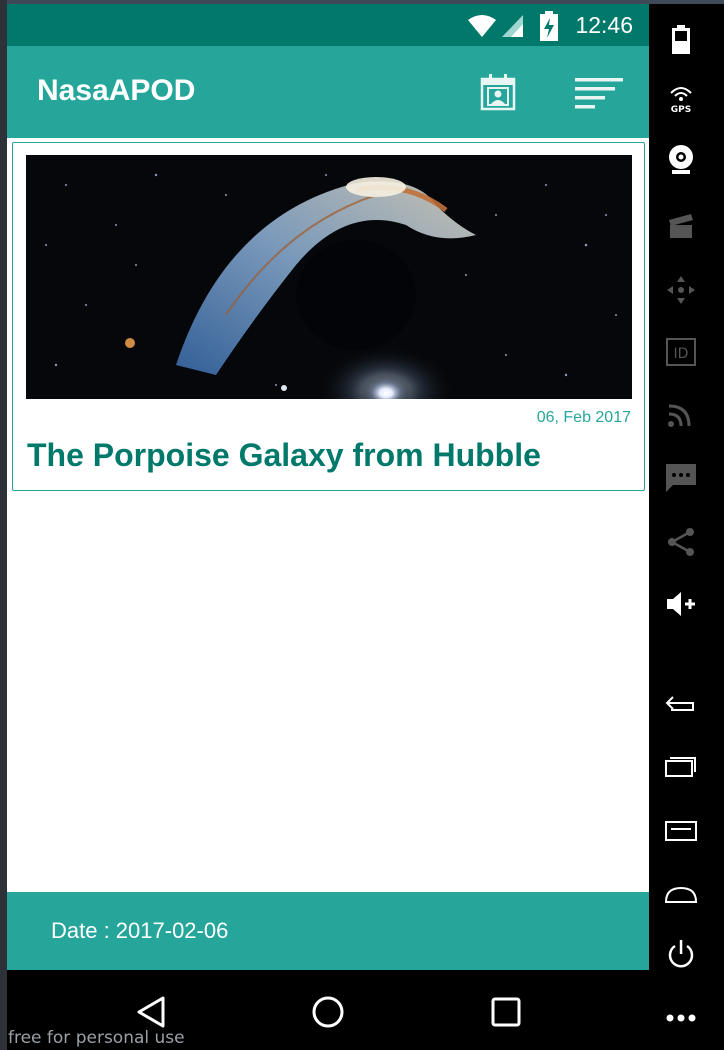 The width and height of the screenshot is (724, 1050). Describe the element at coordinates (482, 26) in the screenshot. I see `wifi-icon` at that location.